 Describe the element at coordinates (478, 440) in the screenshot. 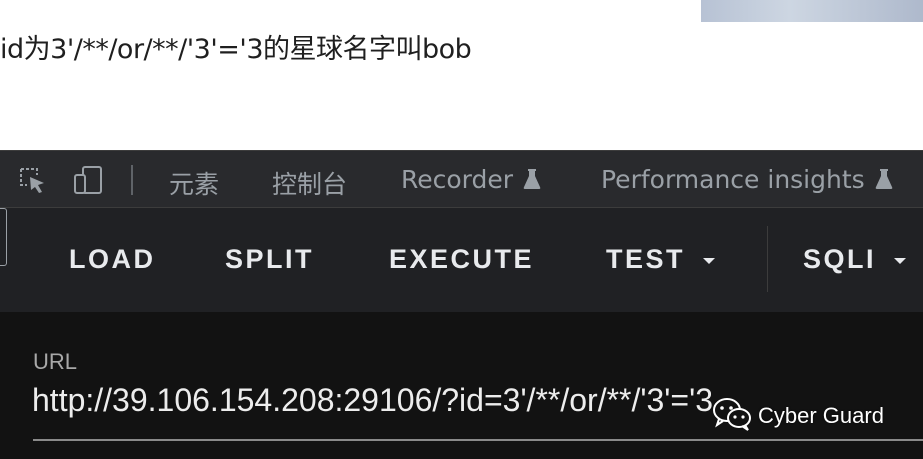

I see `url-input-underline` at that location.